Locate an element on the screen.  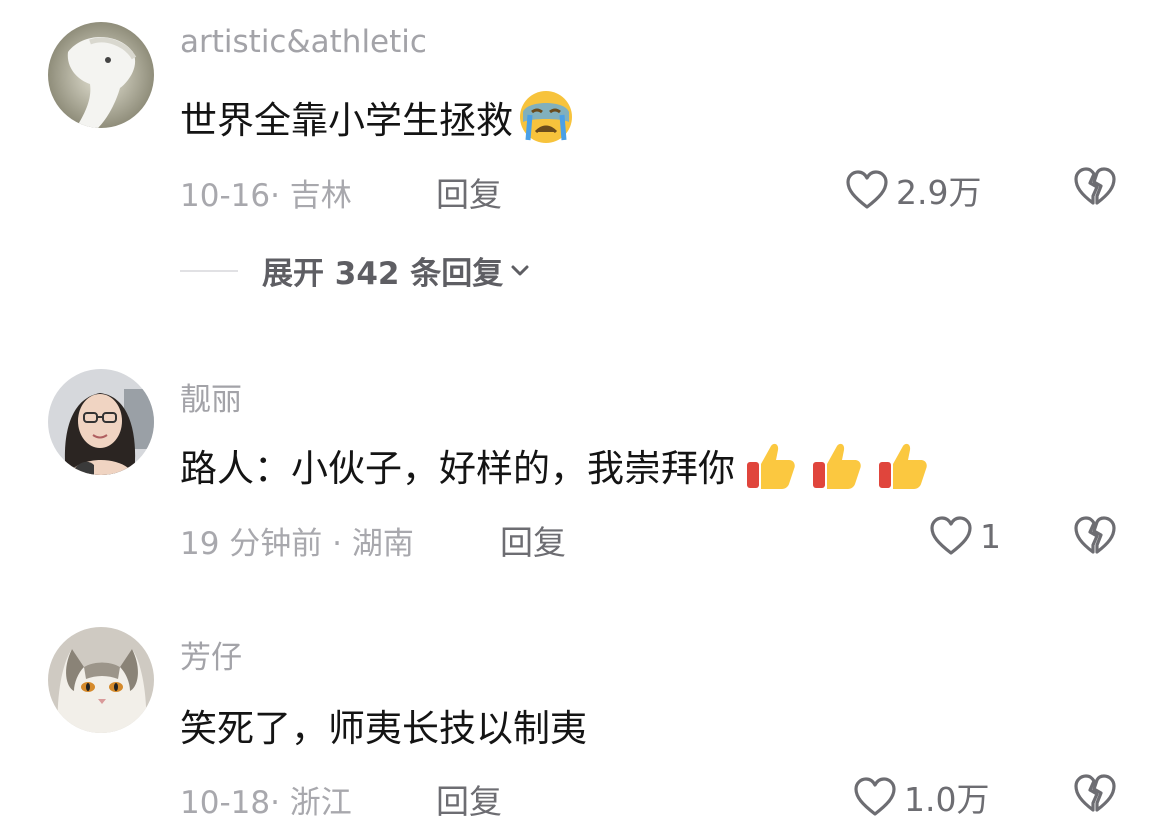
comment-text: 笑死了，师夷长技以制夷 is located at coordinates (383, 725).